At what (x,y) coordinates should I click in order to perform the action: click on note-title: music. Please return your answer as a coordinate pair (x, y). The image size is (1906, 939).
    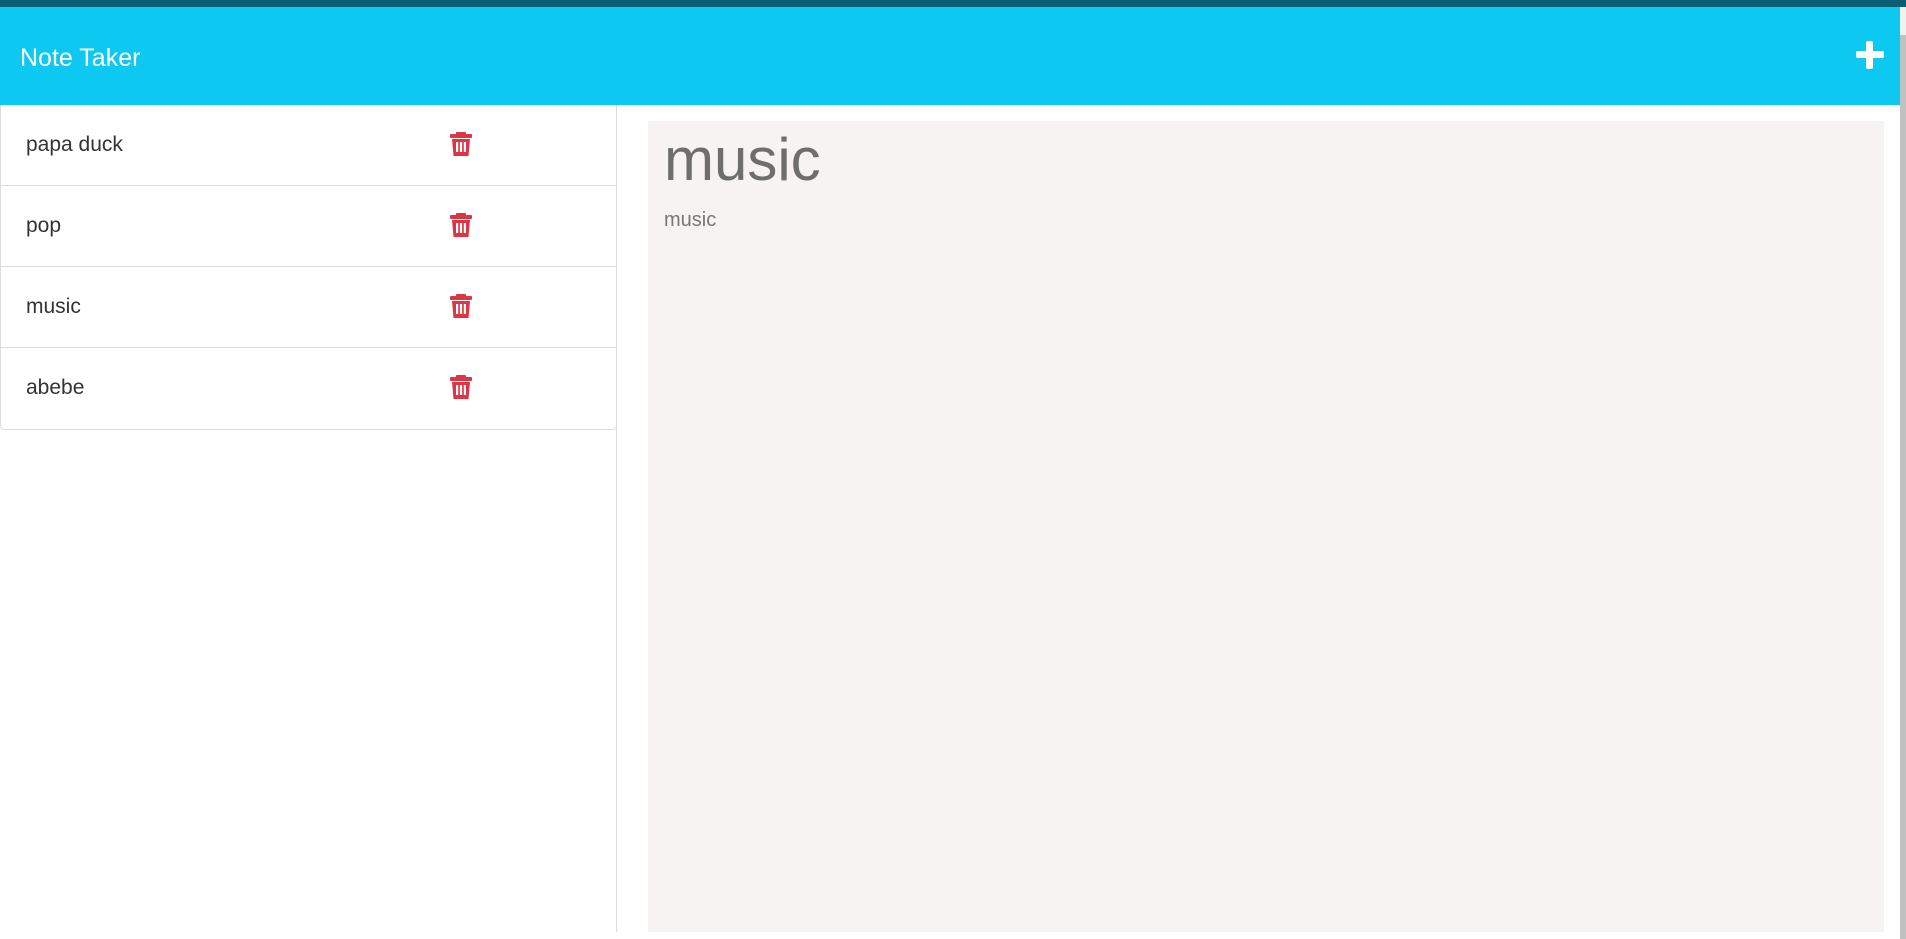
    Looking at the image, I should click on (53, 307).